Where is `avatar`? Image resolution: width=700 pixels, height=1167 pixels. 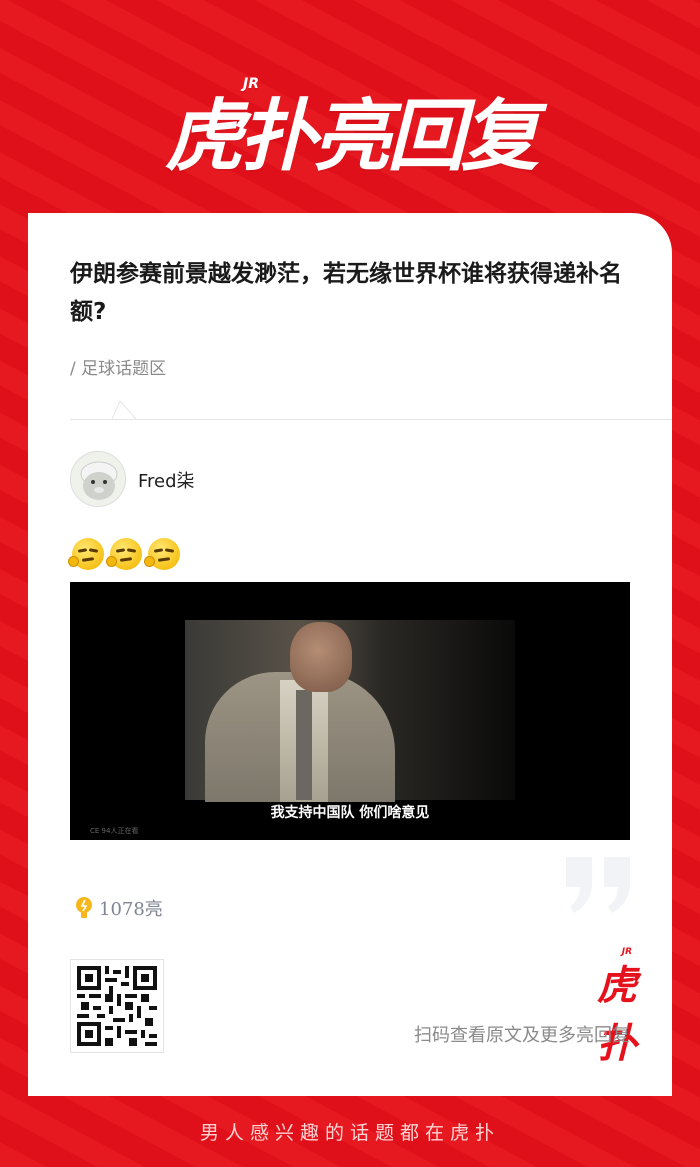
avatar is located at coordinates (98, 479).